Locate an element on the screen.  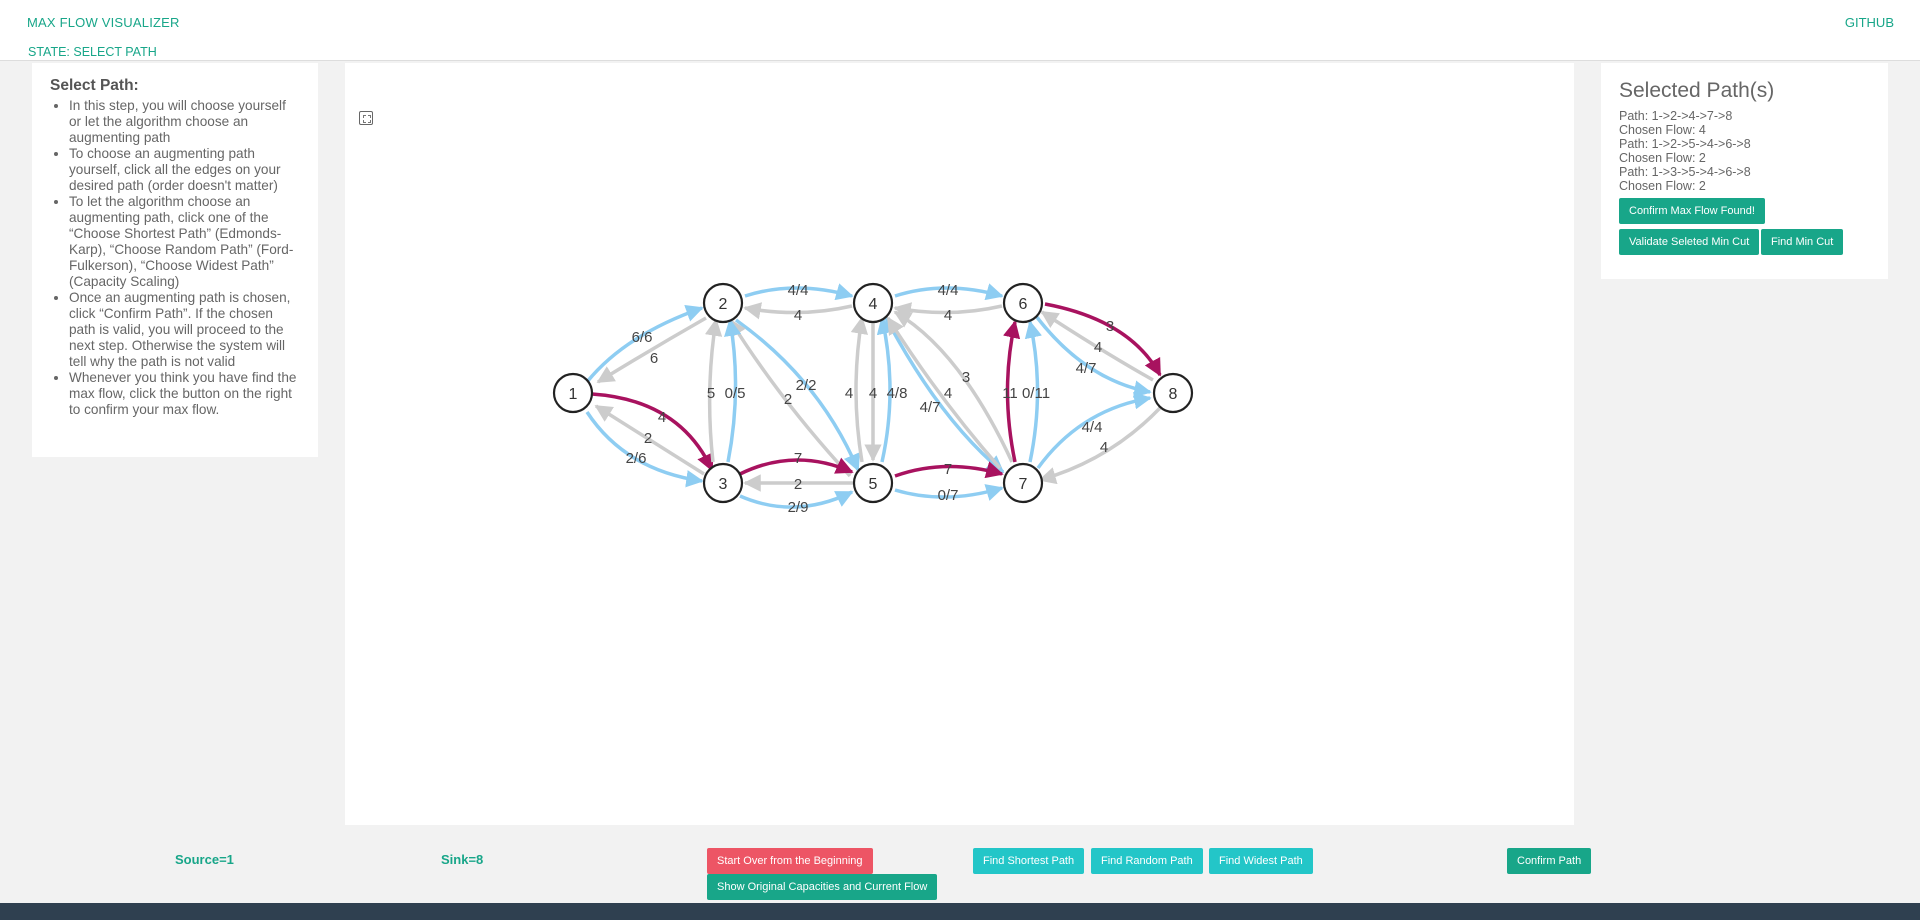
source-label: Source=1 is located at coordinates (204, 859).